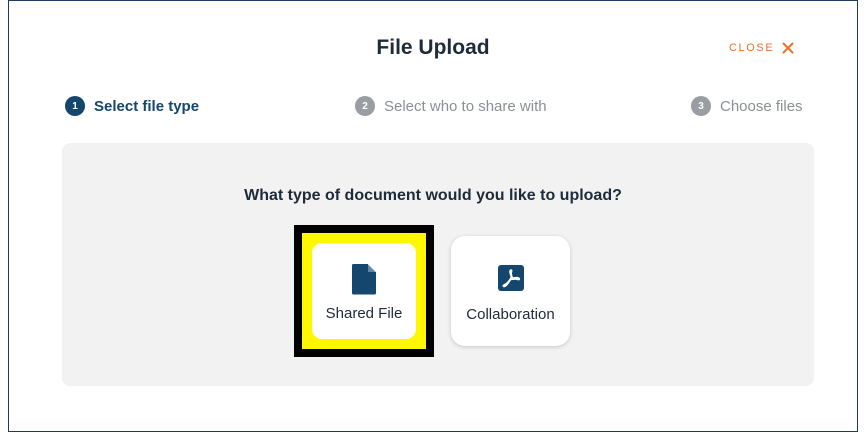 This screenshot has width=866, height=432. What do you see at coordinates (465, 106) in the screenshot?
I see `step-label: Select who to share with` at bounding box center [465, 106].